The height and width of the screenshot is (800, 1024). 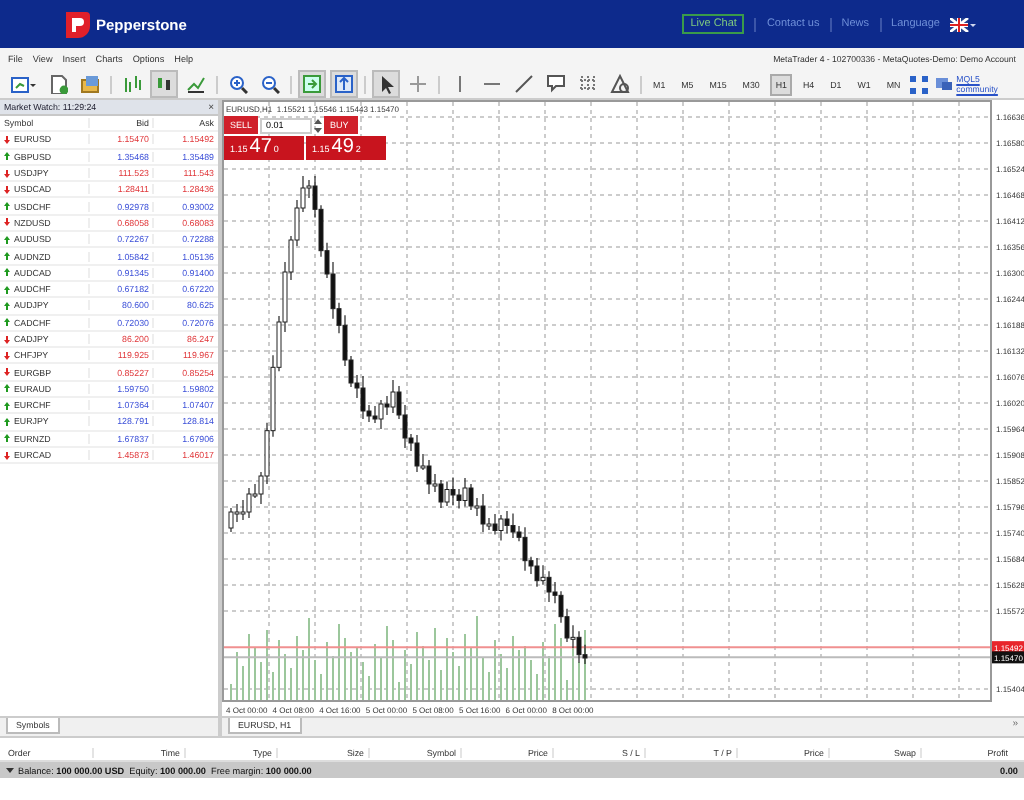 What do you see at coordinates (10, 770) in the screenshot?
I see `collapse-icon` at bounding box center [10, 770].